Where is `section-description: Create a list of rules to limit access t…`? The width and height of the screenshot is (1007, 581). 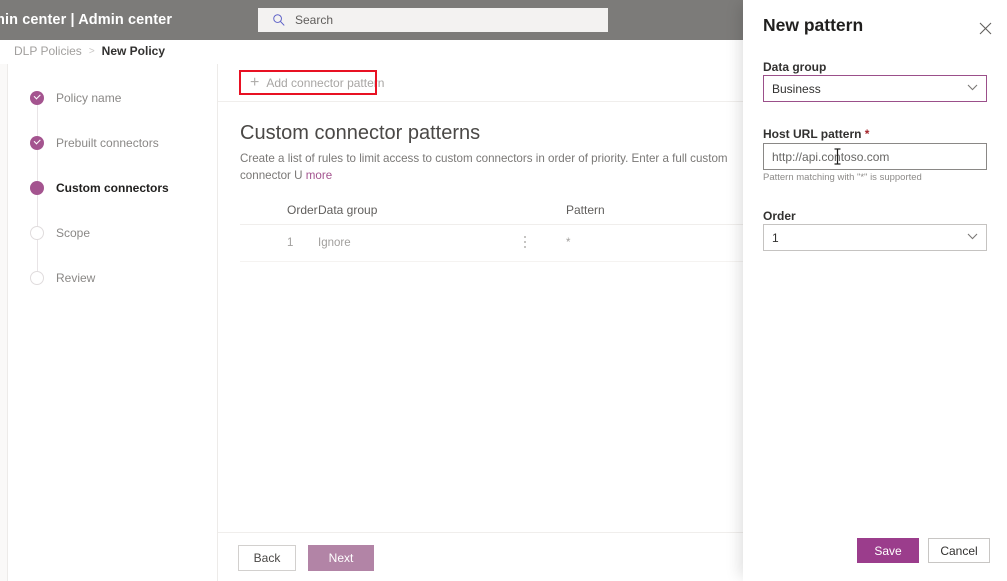 section-description: Create a list of rules to limit access t… is located at coordinates (491, 167).